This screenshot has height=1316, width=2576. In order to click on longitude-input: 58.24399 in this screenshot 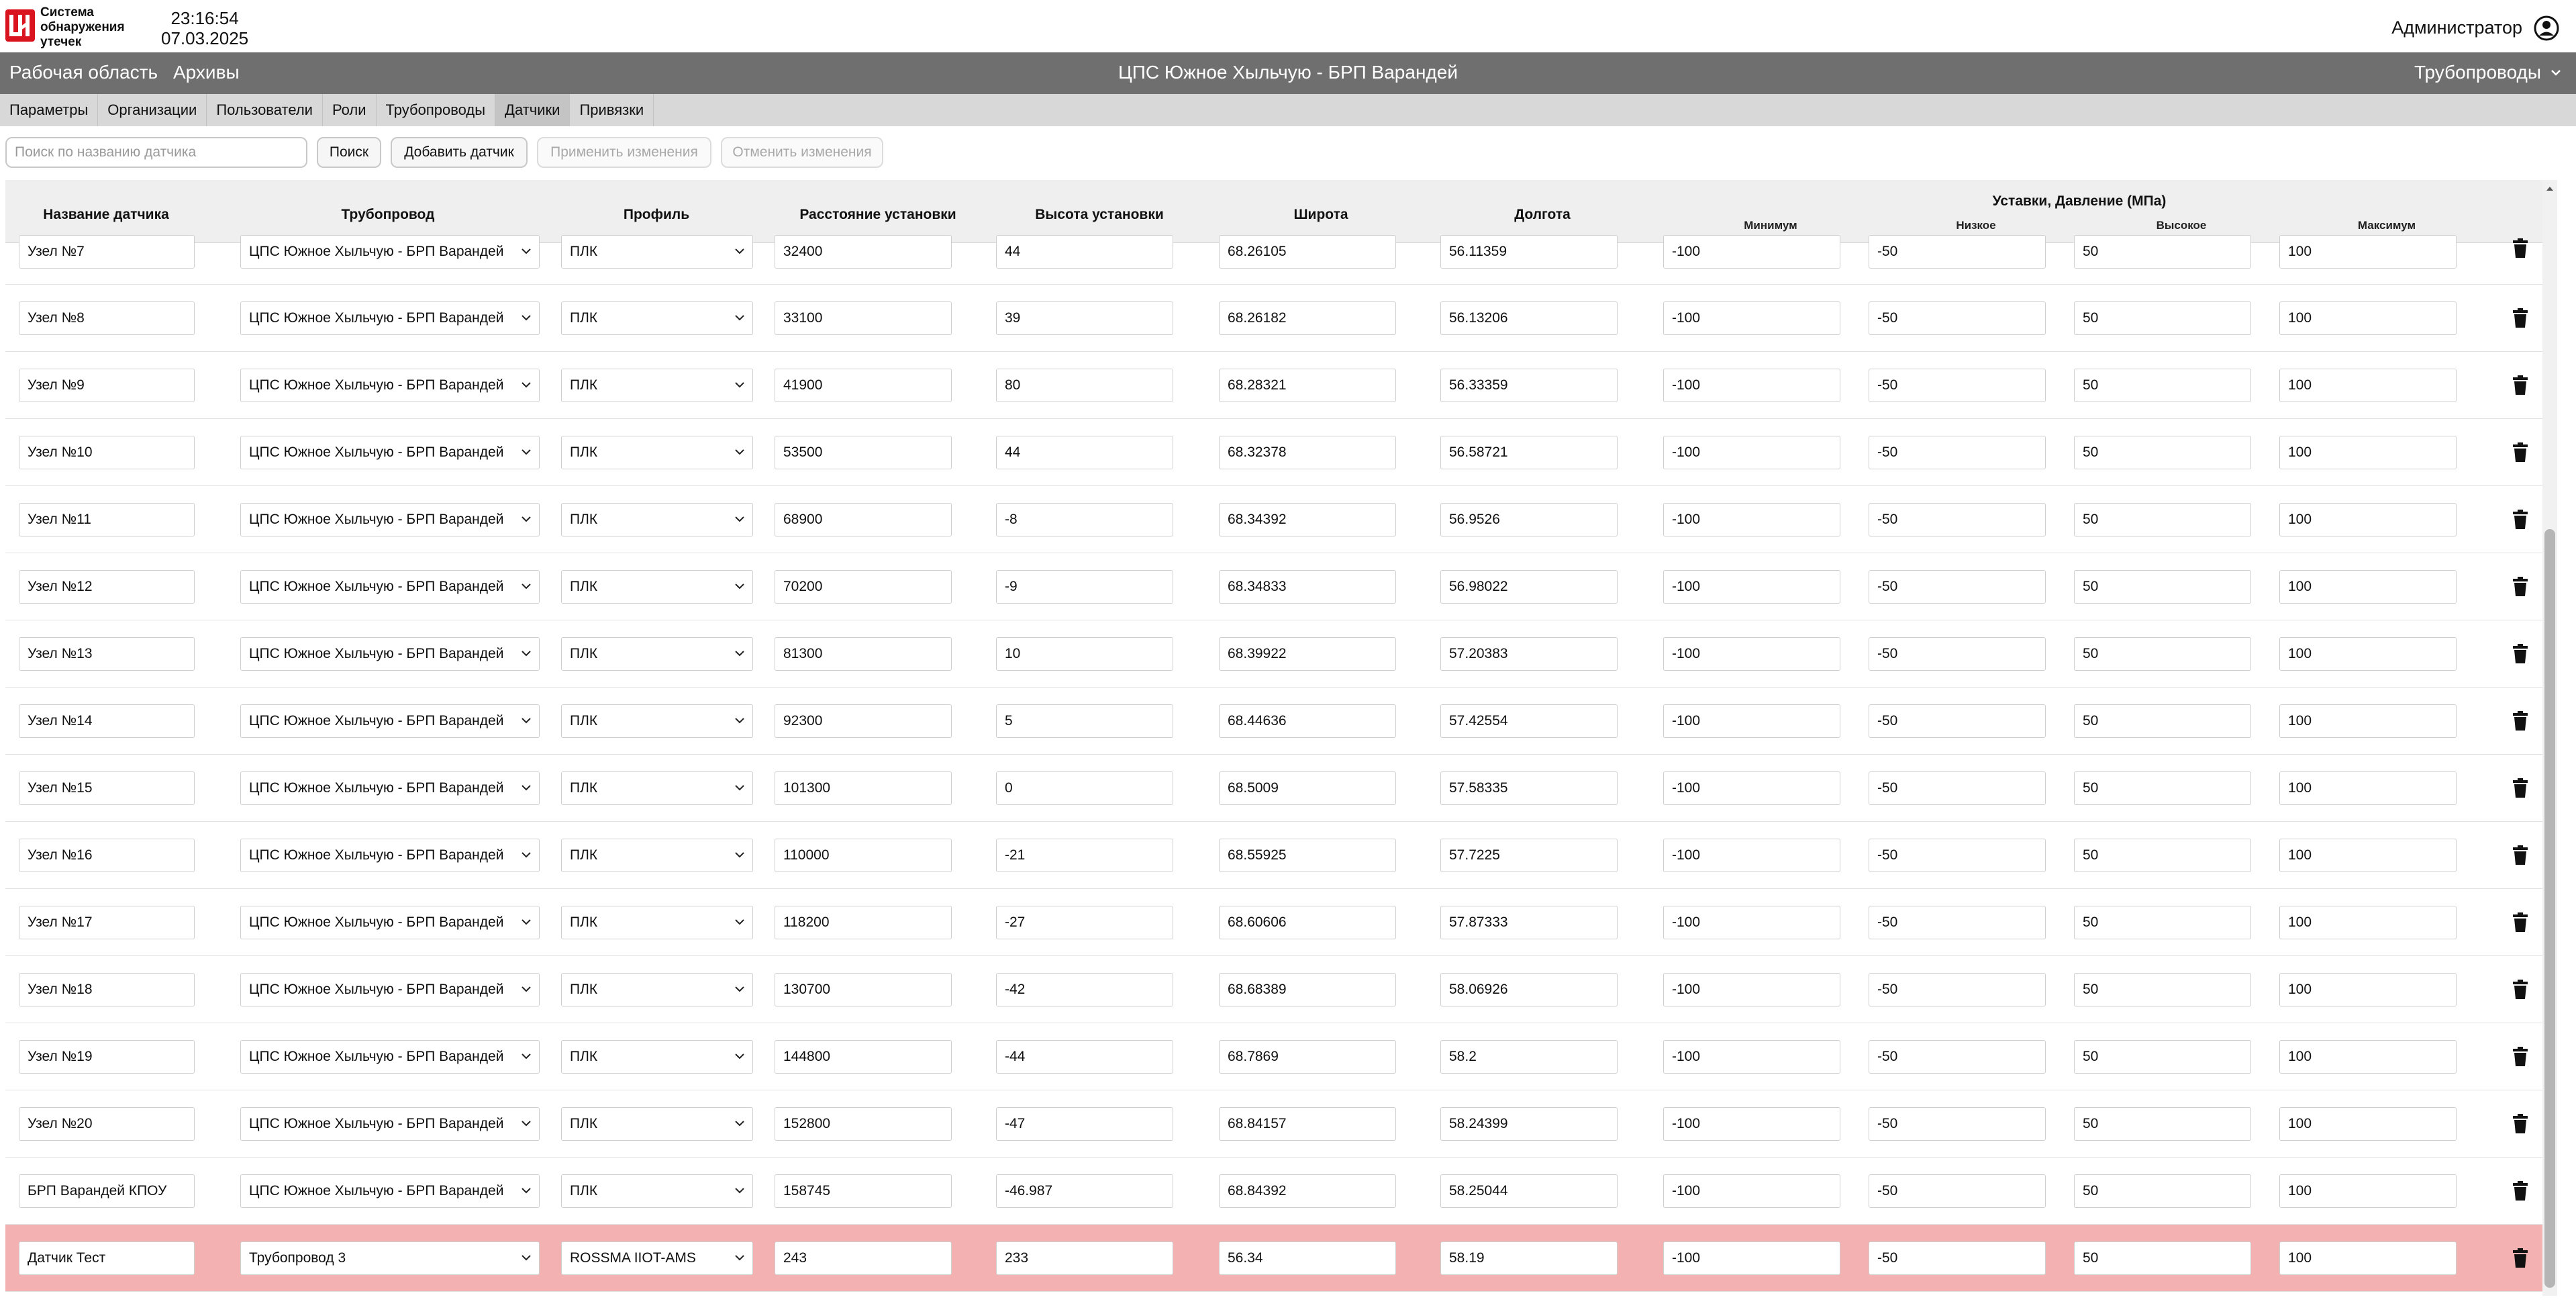, I will do `click(1529, 1124)`.